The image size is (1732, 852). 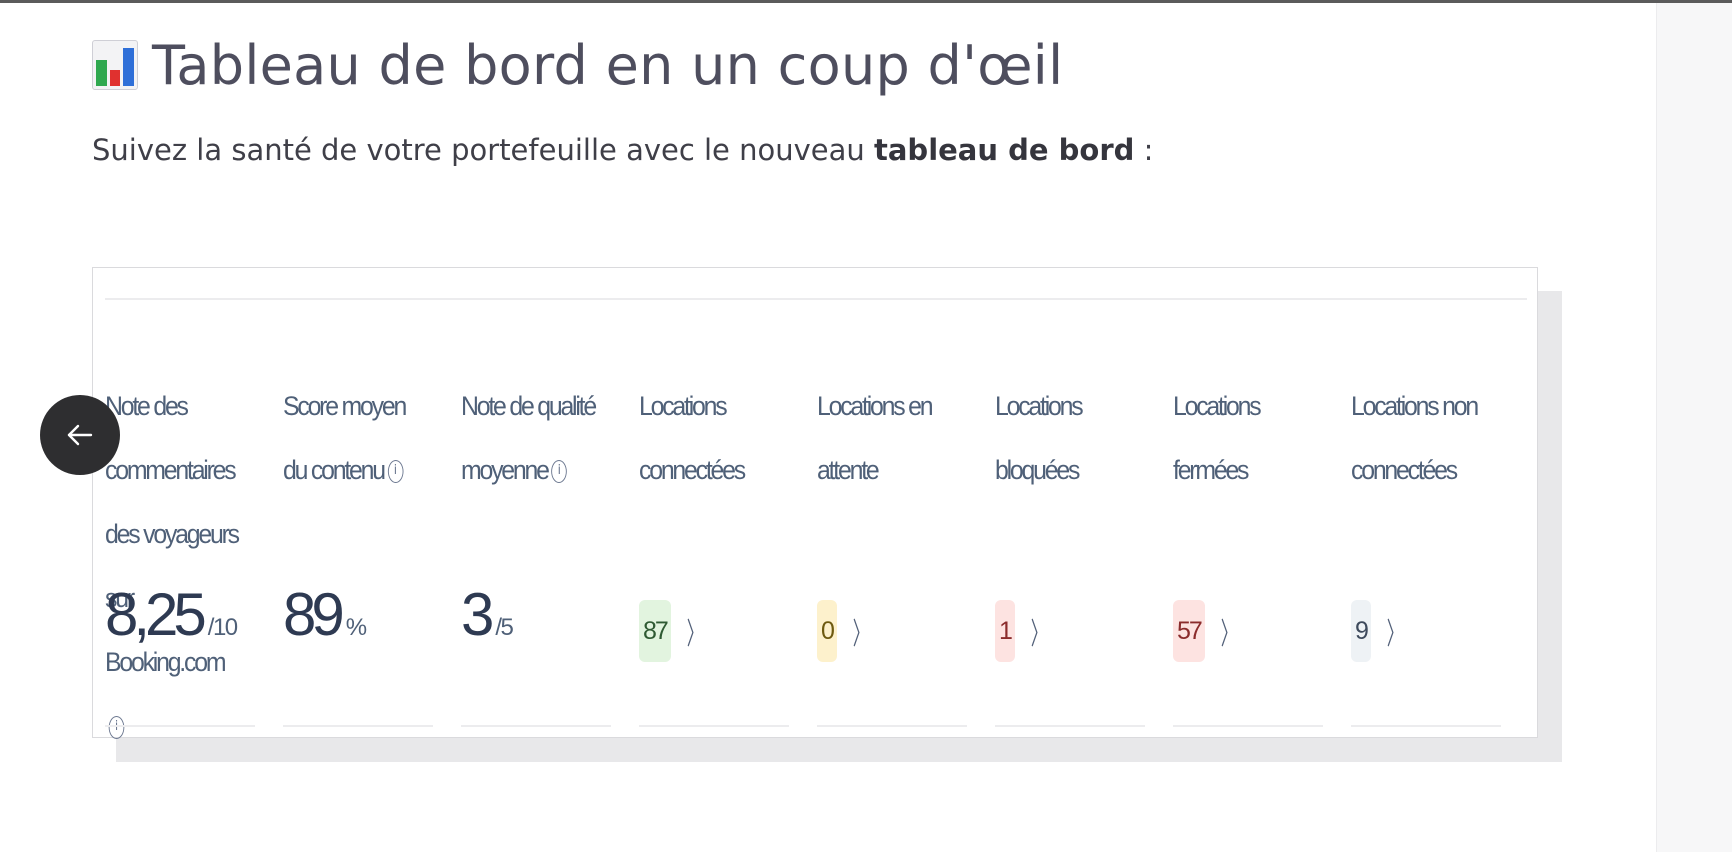 I want to click on metric-pending-locations: Locations en attente, so click(x=902, y=438).